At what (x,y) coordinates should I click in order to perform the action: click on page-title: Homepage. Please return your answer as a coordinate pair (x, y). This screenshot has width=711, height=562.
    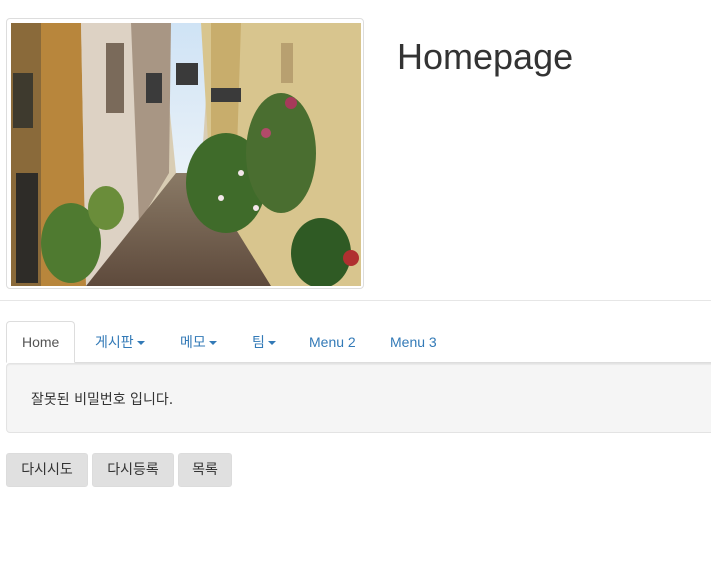
    Looking at the image, I should click on (485, 56).